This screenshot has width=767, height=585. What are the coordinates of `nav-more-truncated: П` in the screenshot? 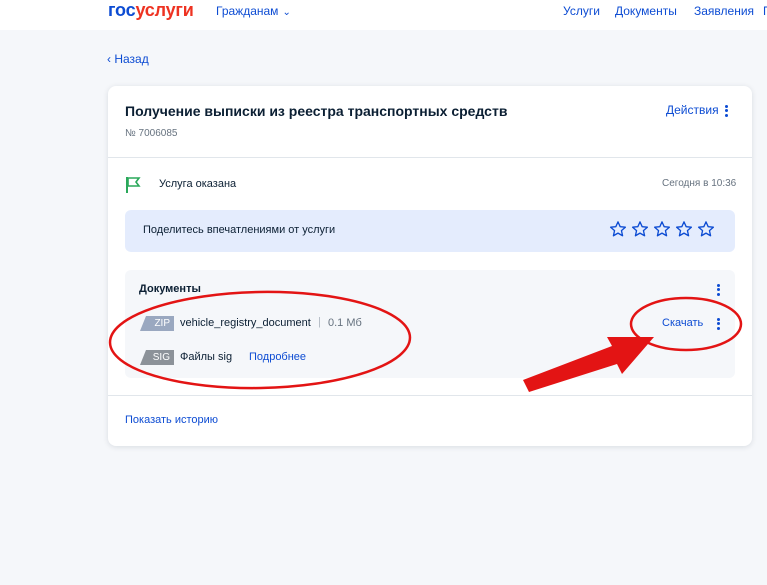 It's located at (765, 11).